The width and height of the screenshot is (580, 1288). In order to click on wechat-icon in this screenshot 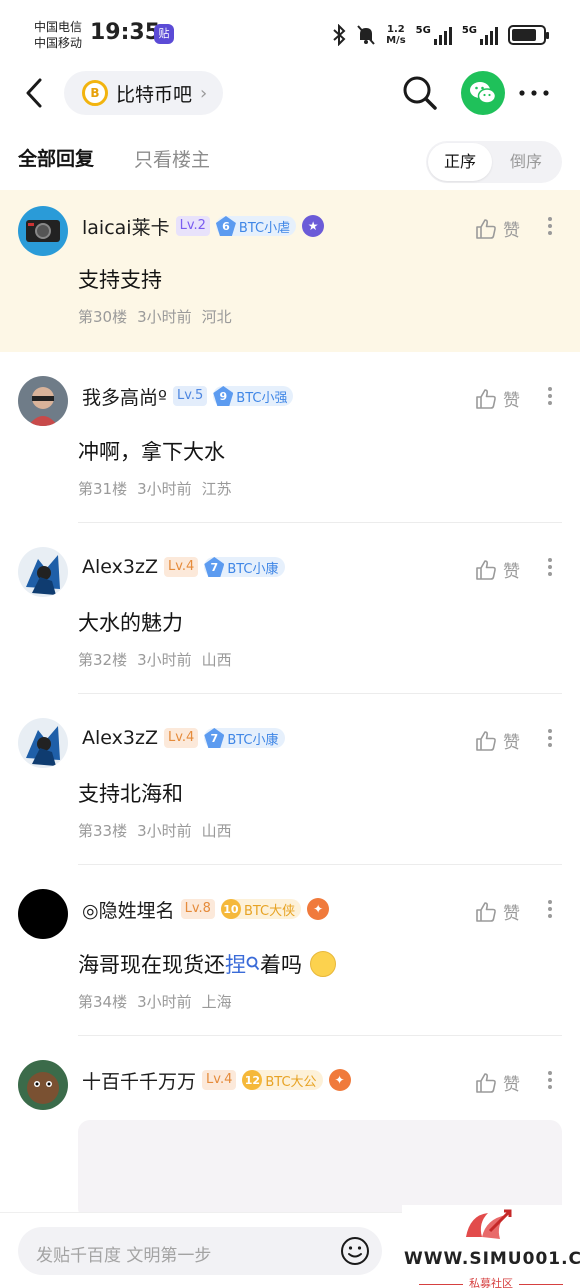, I will do `click(483, 93)`.